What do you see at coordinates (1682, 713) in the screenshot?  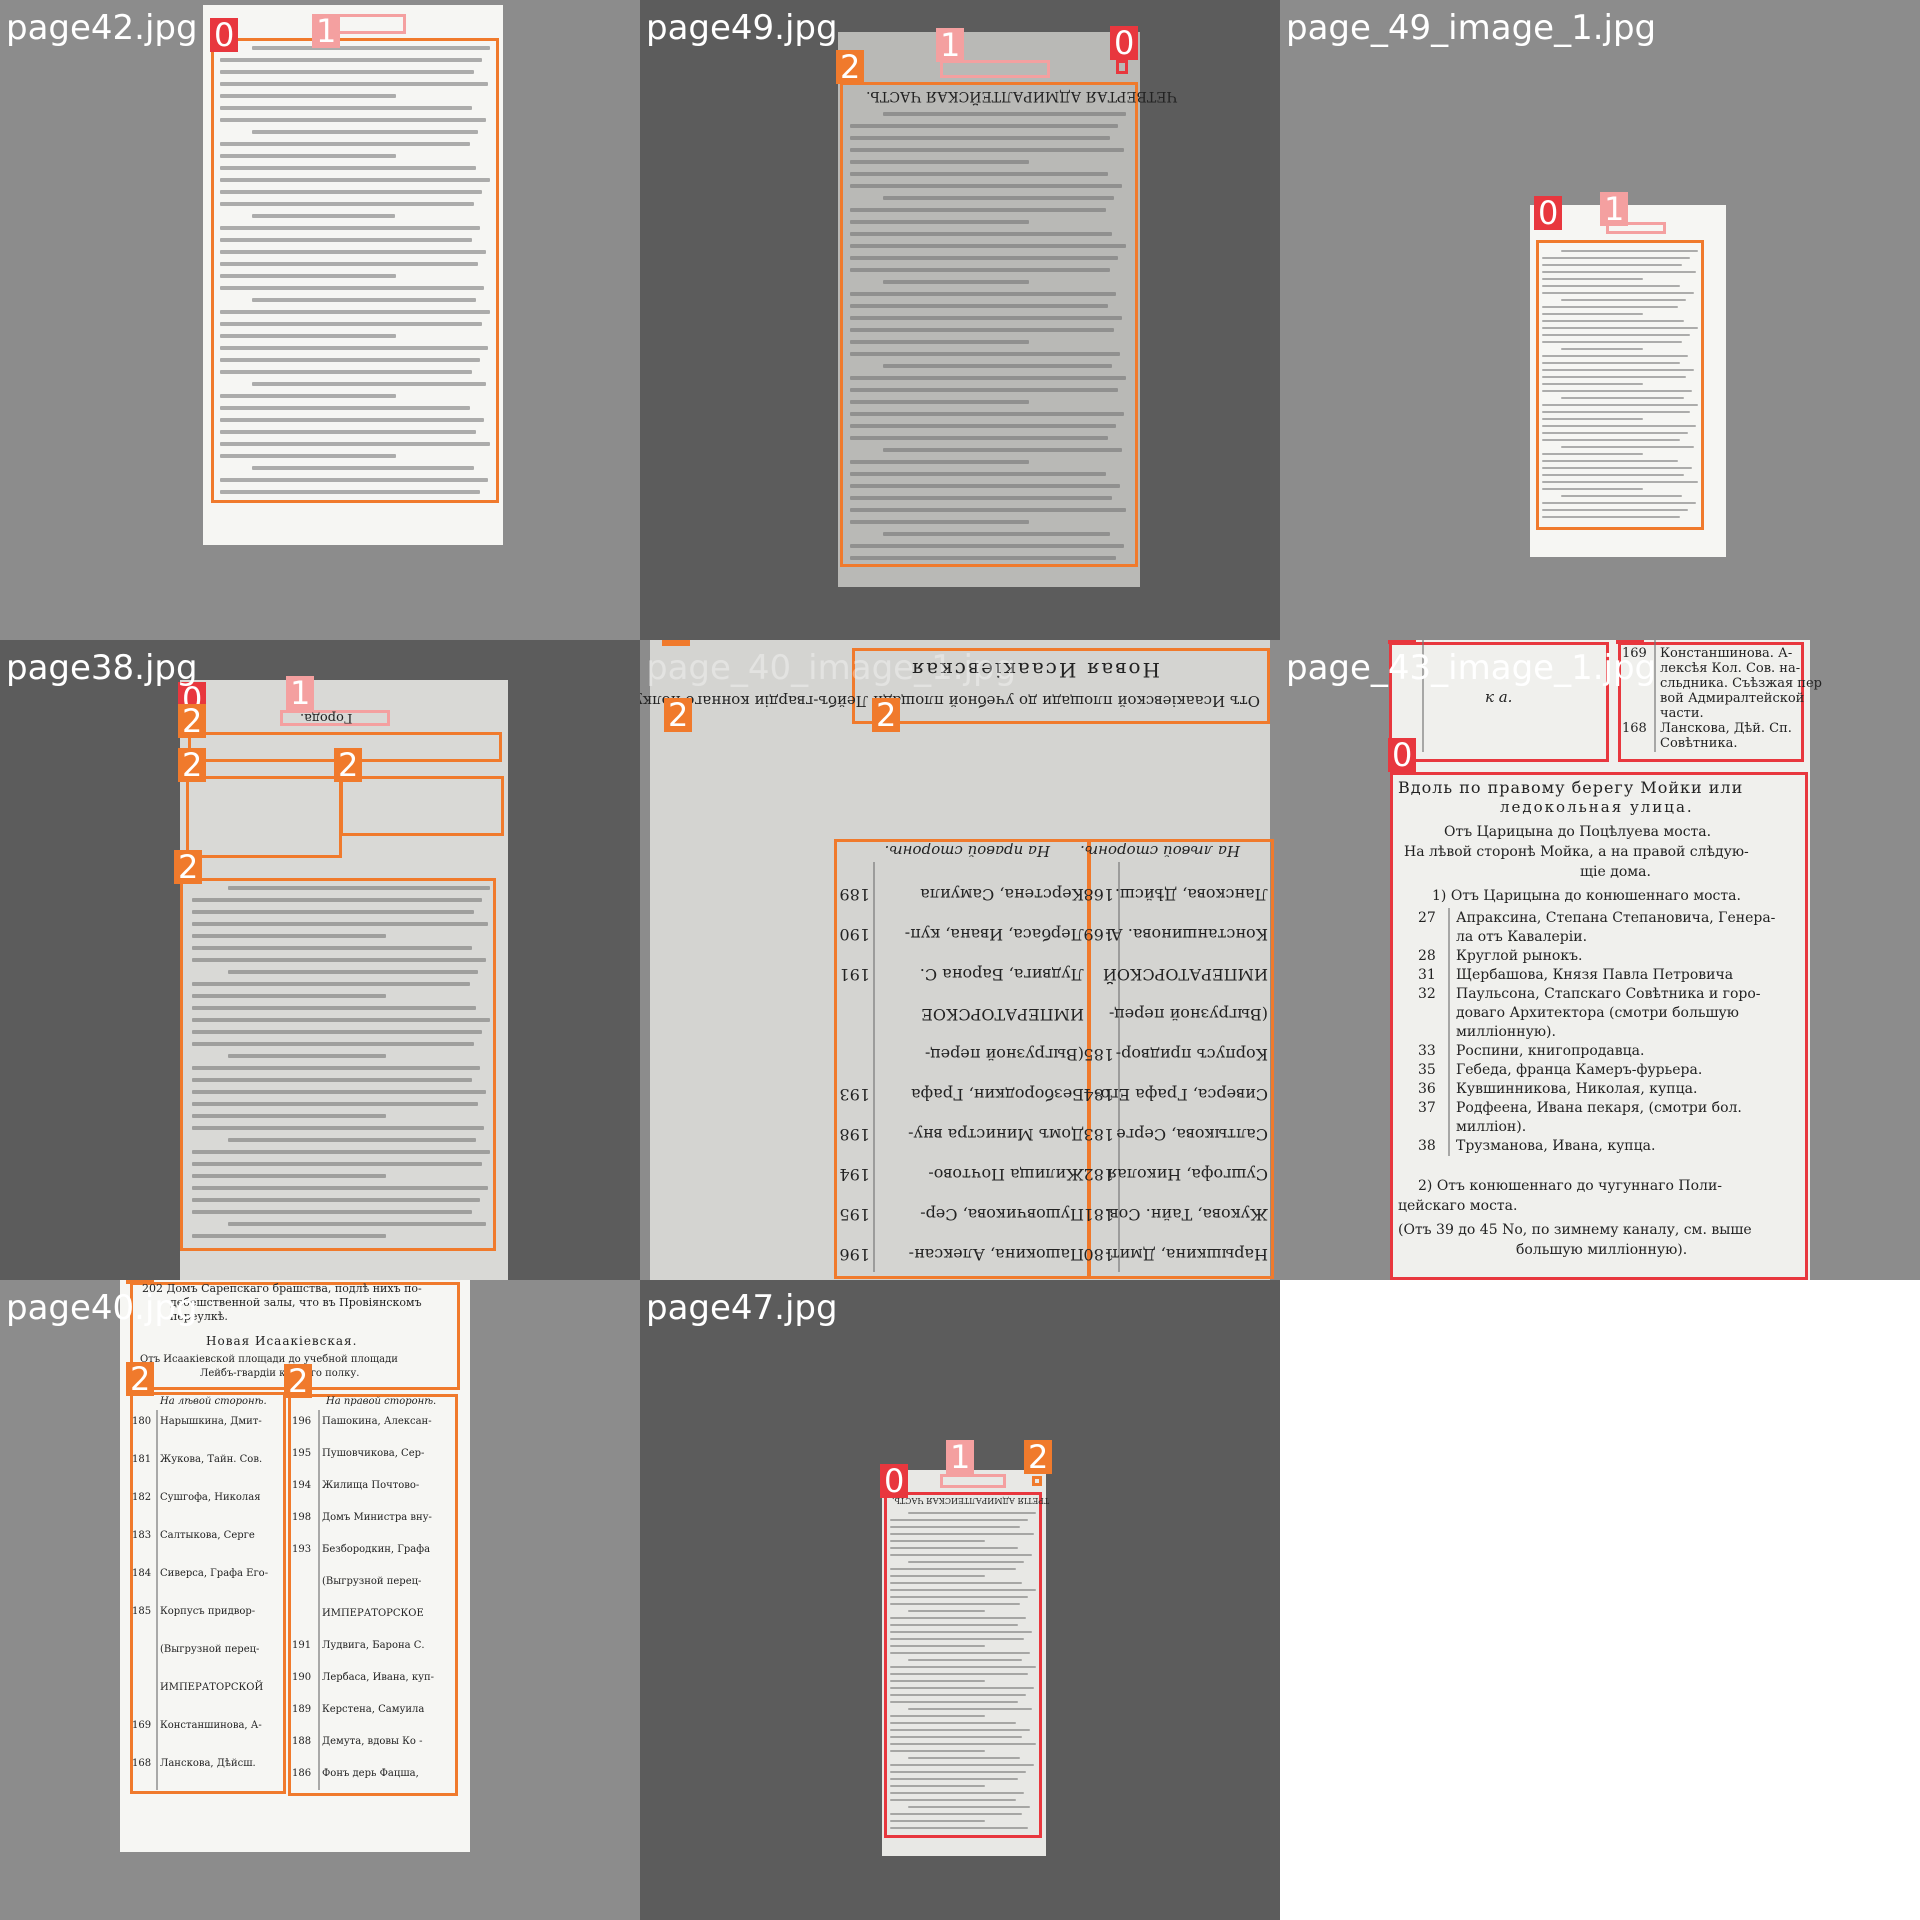 I see `row-text: части.` at bounding box center [1682, 713].